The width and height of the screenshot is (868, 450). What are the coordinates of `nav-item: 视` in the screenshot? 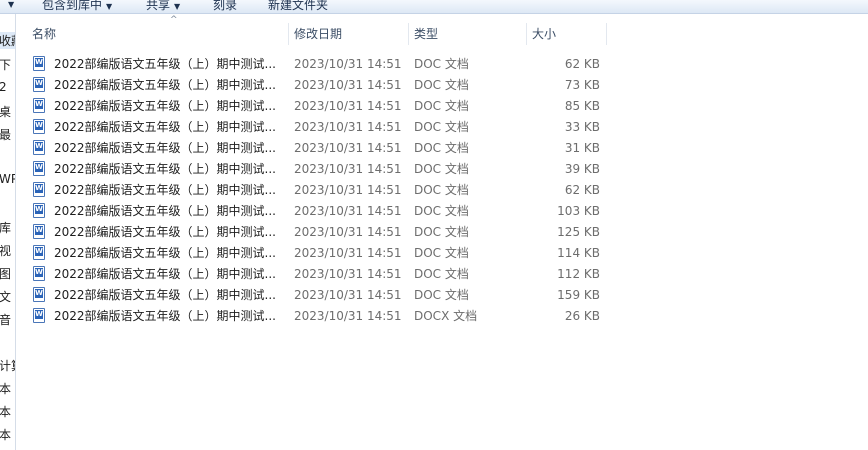 It's located at (5, 250).